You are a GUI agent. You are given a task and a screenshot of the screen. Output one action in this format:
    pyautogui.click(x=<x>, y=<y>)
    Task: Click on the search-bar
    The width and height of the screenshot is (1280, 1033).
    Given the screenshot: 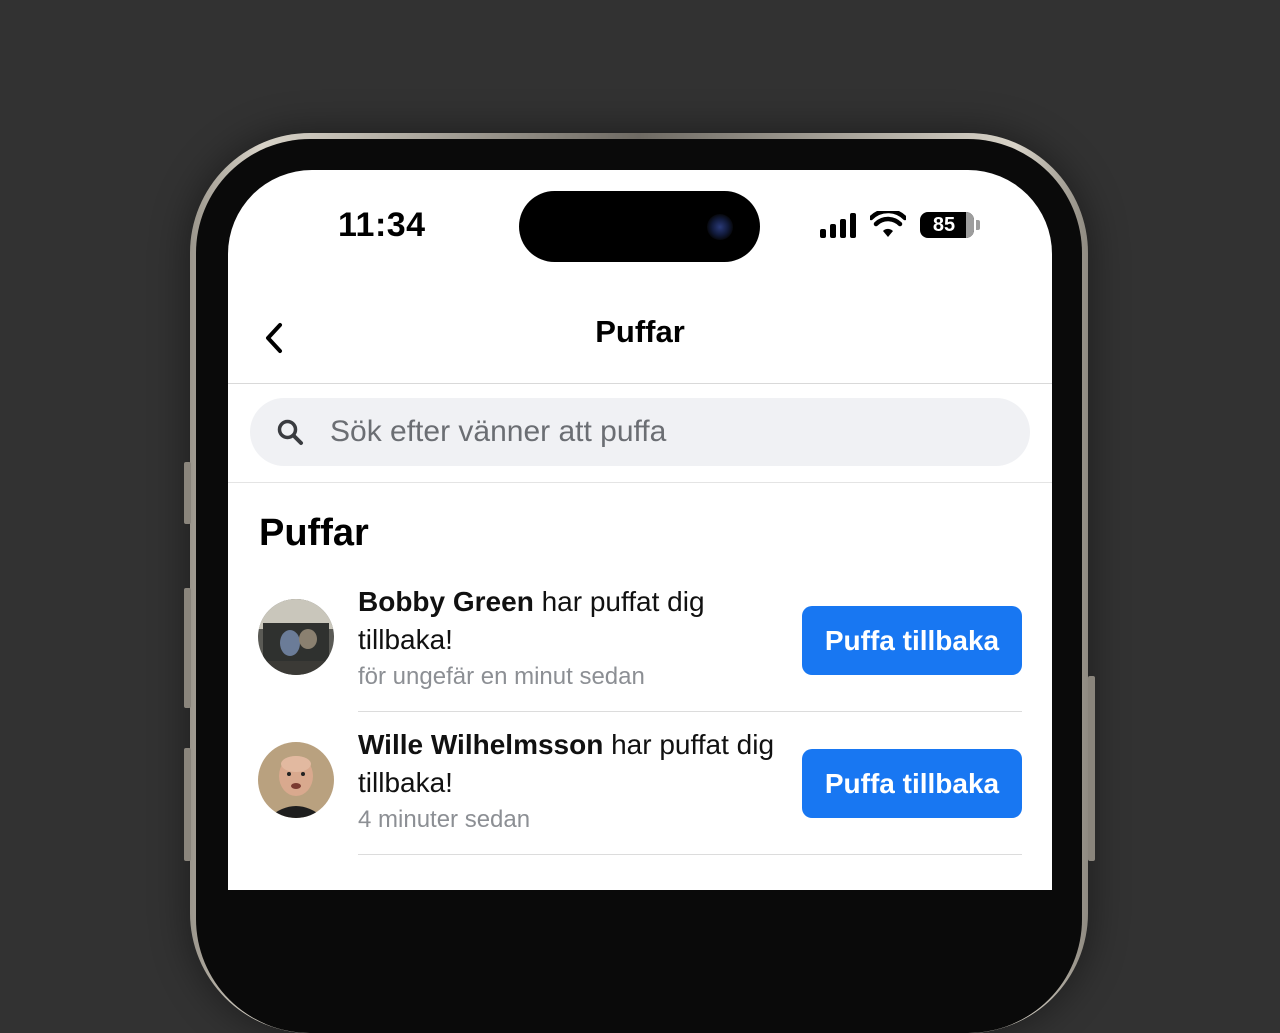 What is the action you would take?
    pyautogui.click(x=640, y=432)
    